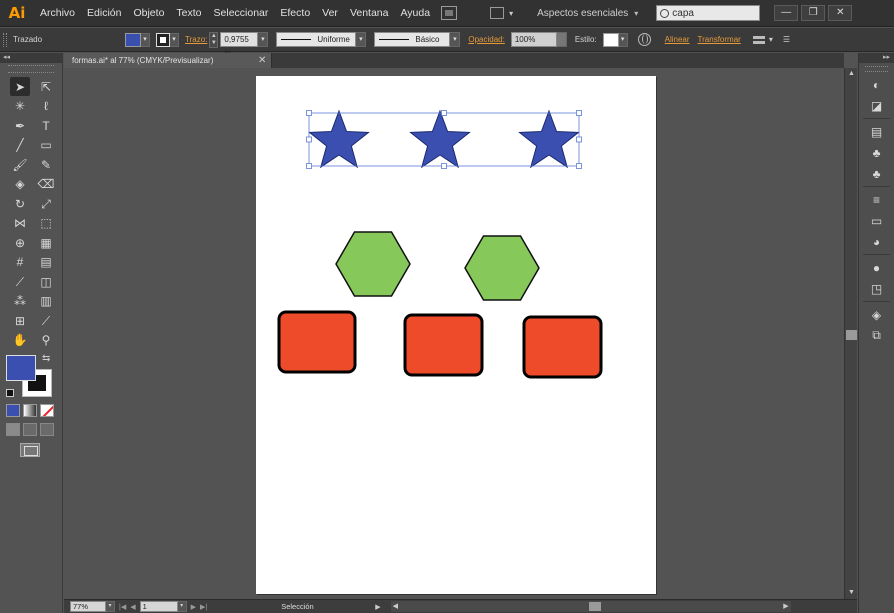 This screenshot has height=613, width=894. I want to click on draw-behind-button, so click(30, 429).